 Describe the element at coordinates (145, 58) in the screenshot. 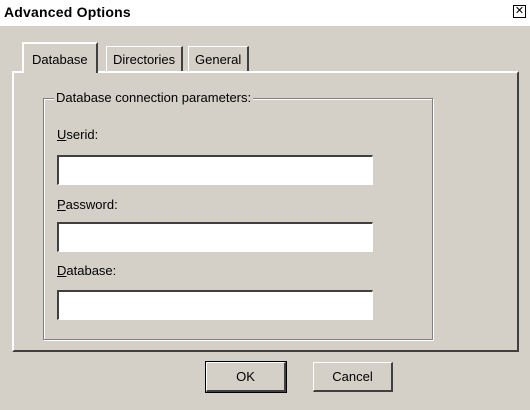

I see `tab-directories: Directories` at that location.